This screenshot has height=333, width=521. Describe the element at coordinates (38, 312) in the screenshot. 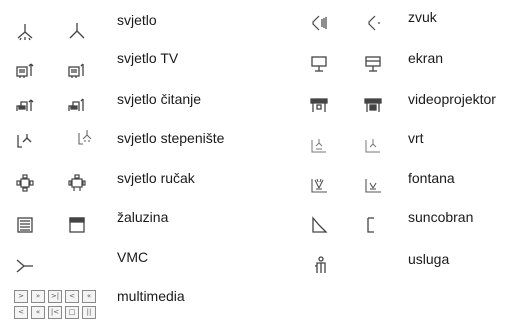

I see `fast-rewind-button: «` at that location.